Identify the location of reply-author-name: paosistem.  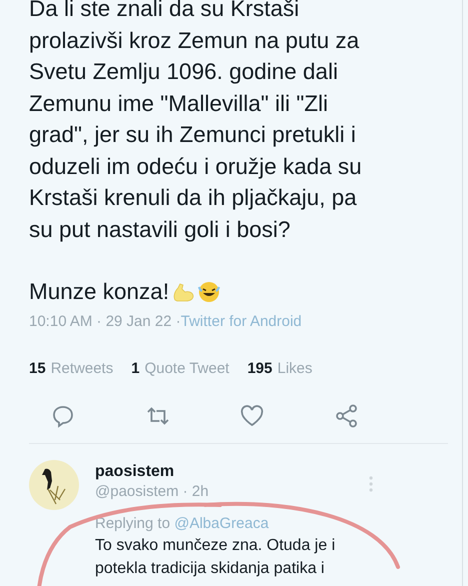
(134, 472).